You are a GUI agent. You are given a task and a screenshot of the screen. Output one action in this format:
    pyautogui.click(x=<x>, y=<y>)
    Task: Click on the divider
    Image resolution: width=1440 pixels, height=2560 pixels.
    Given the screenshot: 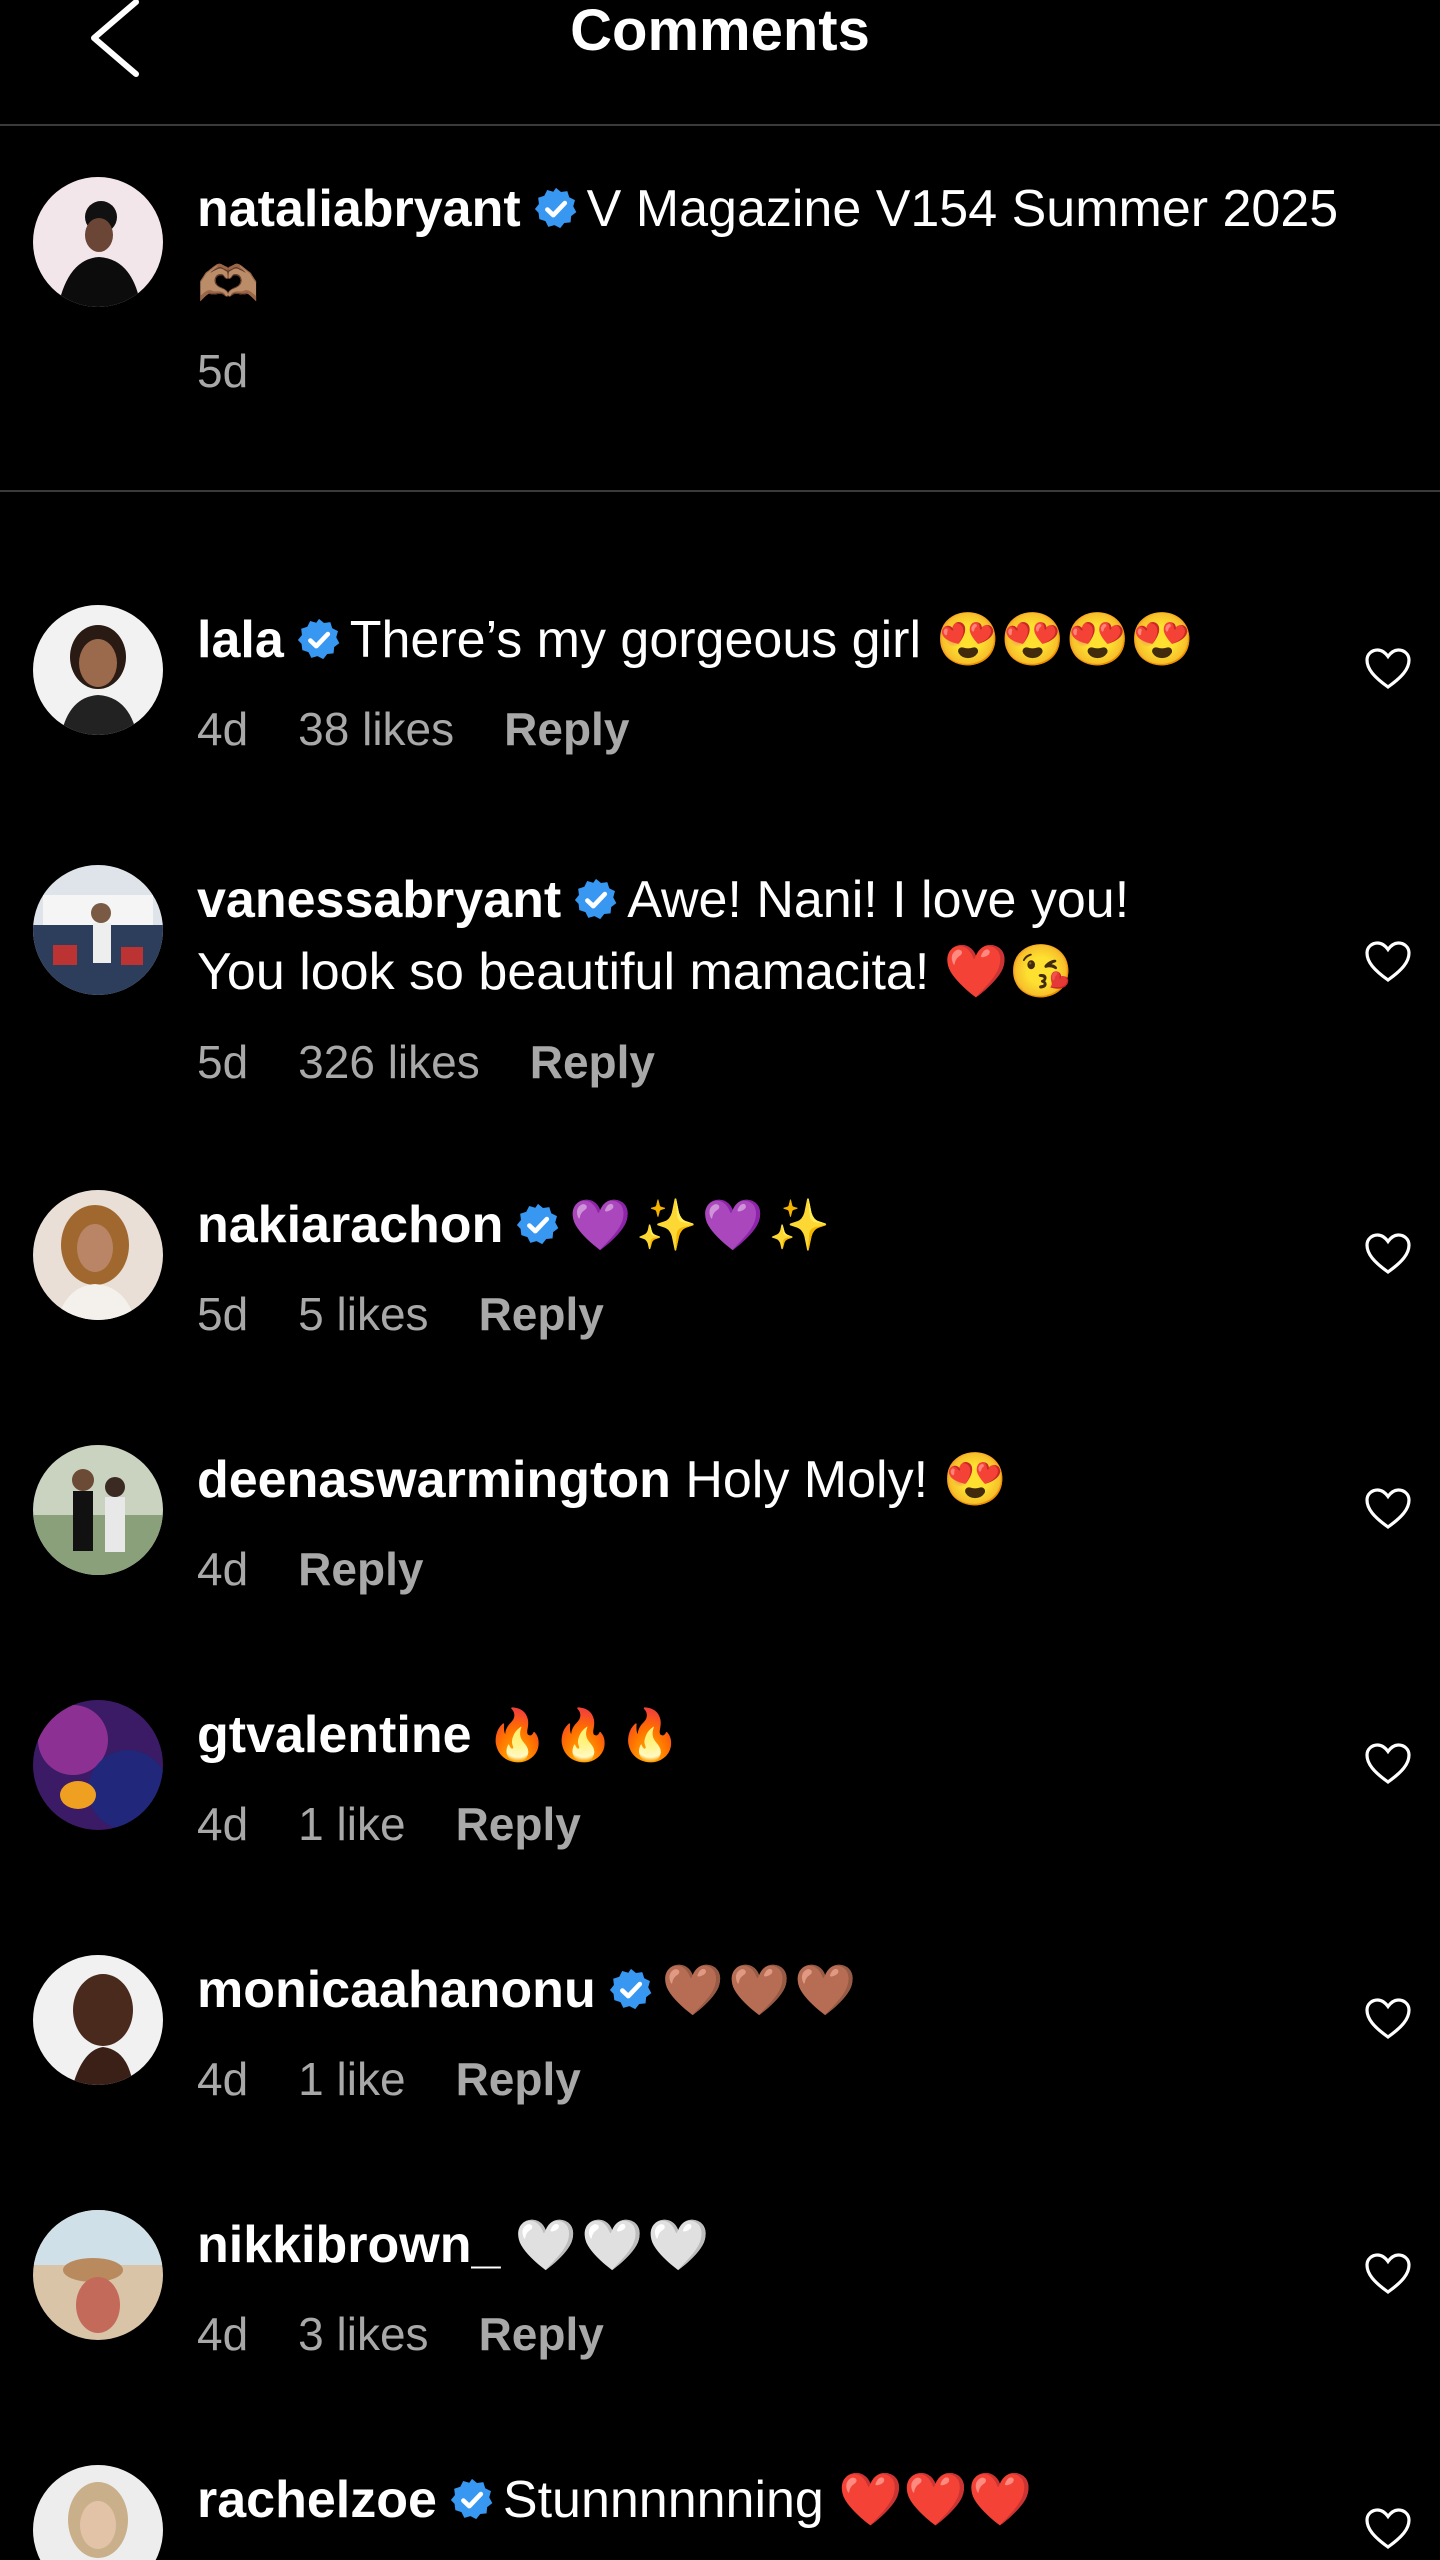 What is the action you would take?
    pyautogui.click(x=720, y=491)
    